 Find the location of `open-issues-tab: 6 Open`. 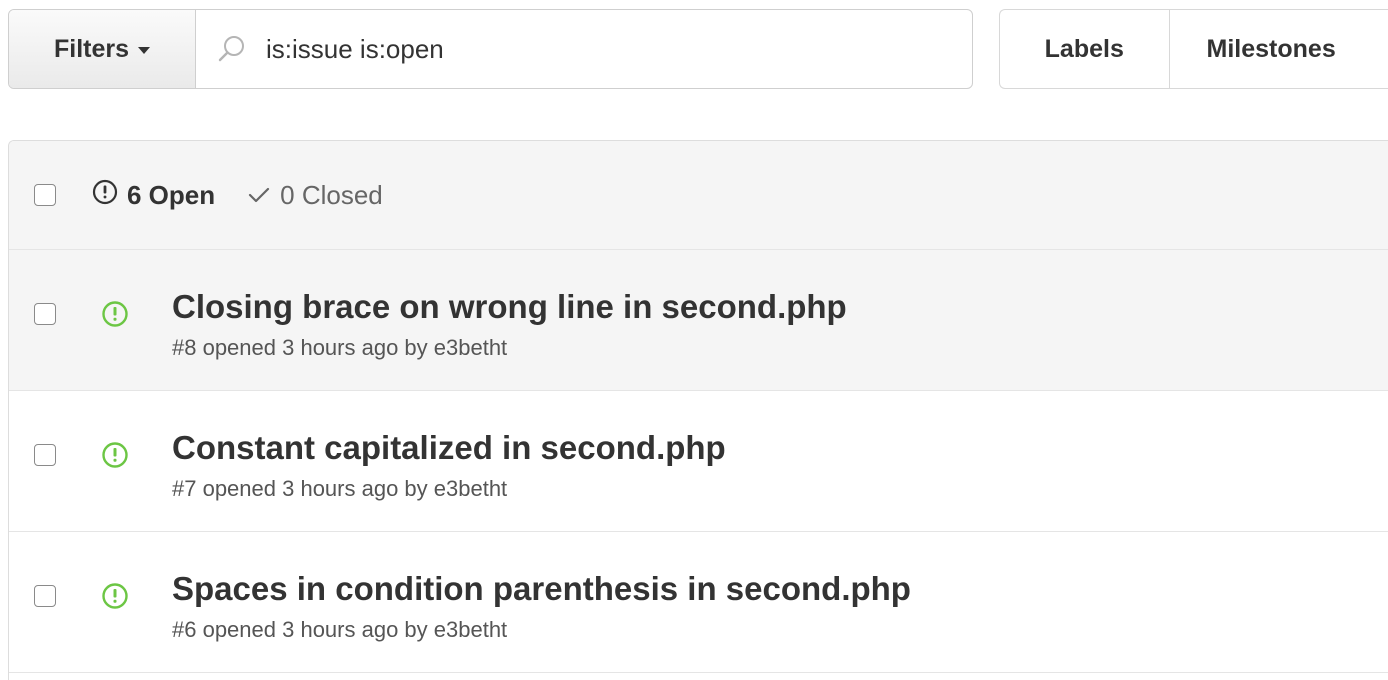

open-issues-tab: 6 Open is located at coordinates (153, 195).